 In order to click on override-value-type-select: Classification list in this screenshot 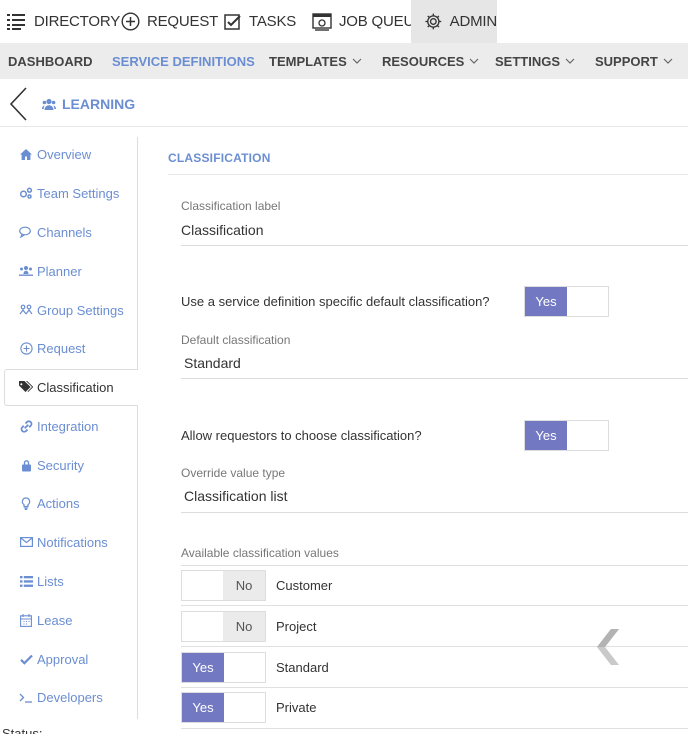, I will do `click(235, 496)`.